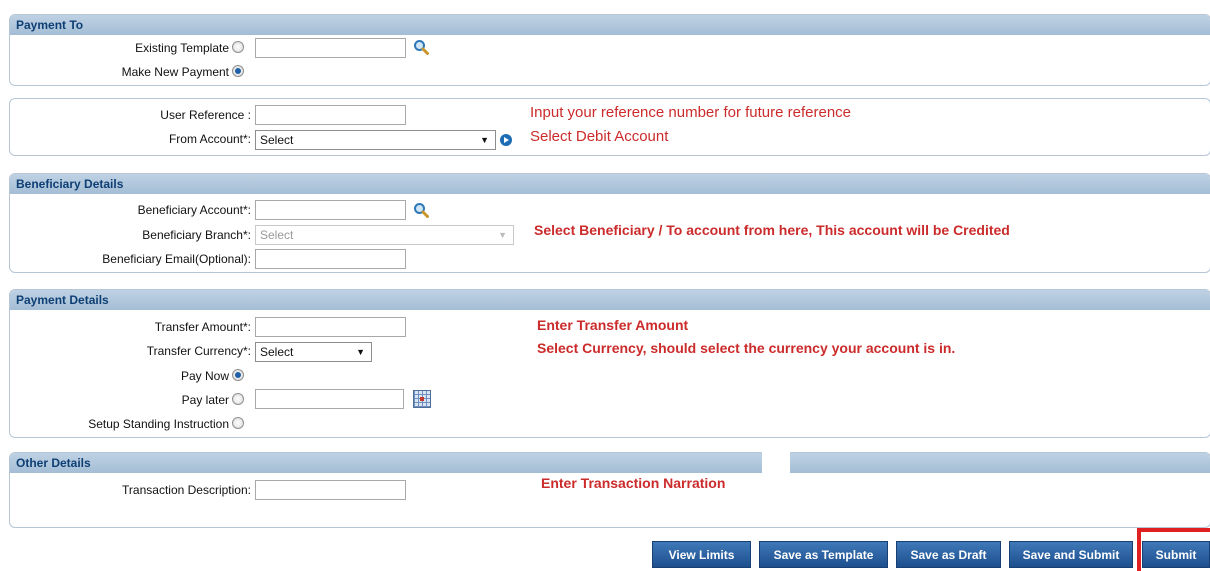 The width and height of the screenshot is (1210, 571). Describe the element at coordinates (277, 352) in the screenshot. I see `transfer-currency-value: Select` at that location.